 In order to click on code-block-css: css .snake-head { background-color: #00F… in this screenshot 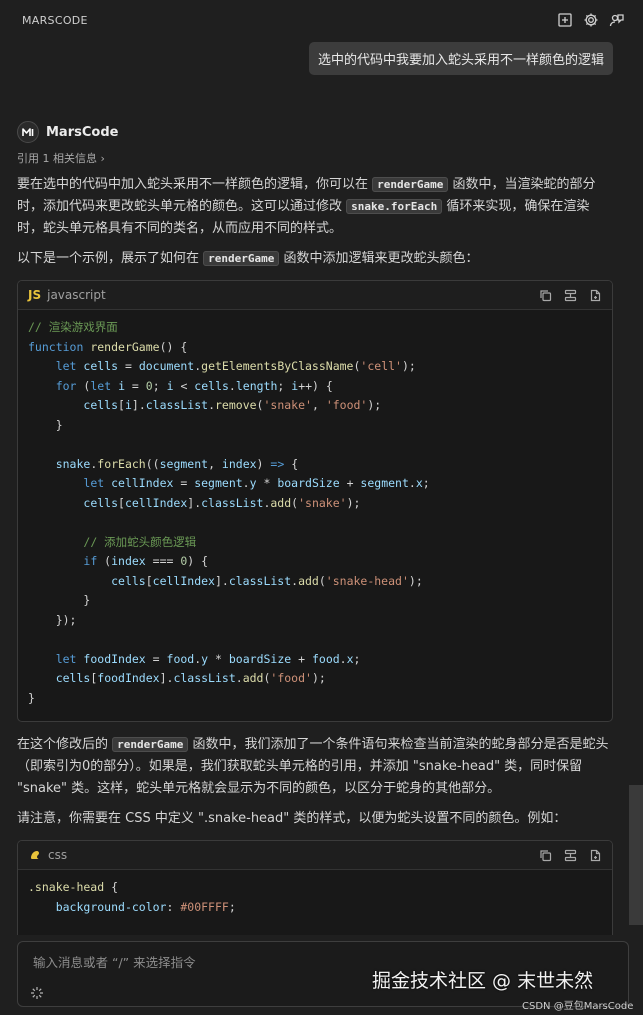, I will do `click(315, 887)`.